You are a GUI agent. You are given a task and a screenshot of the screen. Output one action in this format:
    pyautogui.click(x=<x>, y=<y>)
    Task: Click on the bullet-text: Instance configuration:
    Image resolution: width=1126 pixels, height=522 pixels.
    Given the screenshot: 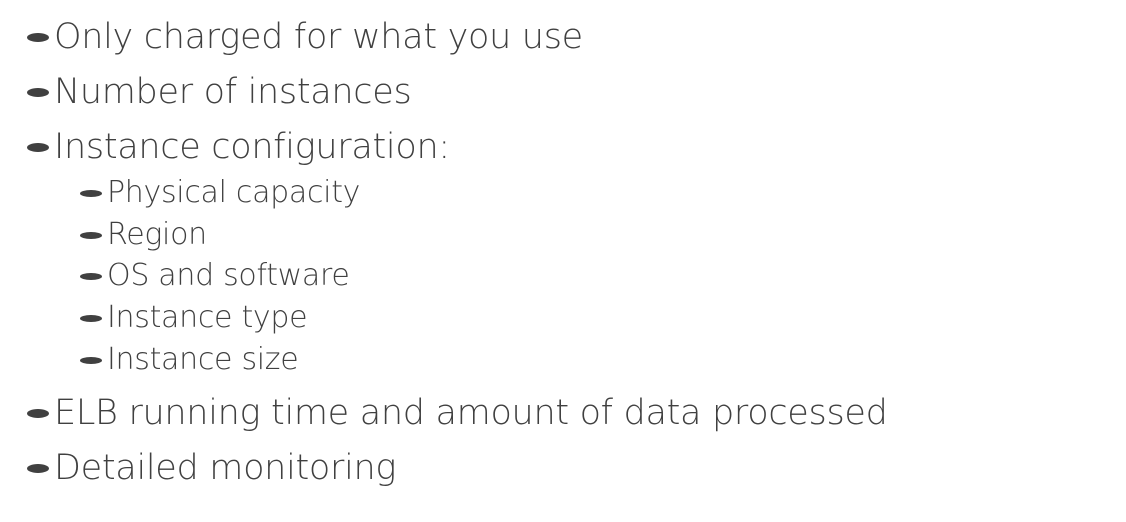 What is the action you would take?
    pyautogui.click(x=252, y=147)
    